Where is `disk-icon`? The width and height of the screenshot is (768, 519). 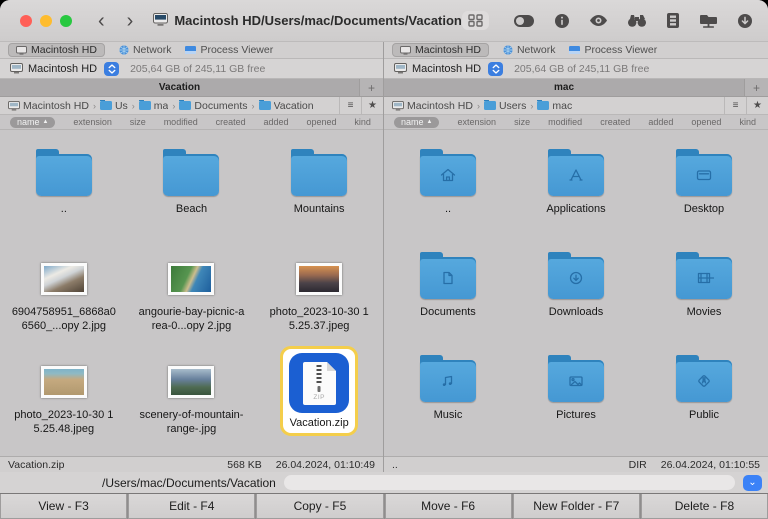 disk-icon is located at coordinates (14, 105).